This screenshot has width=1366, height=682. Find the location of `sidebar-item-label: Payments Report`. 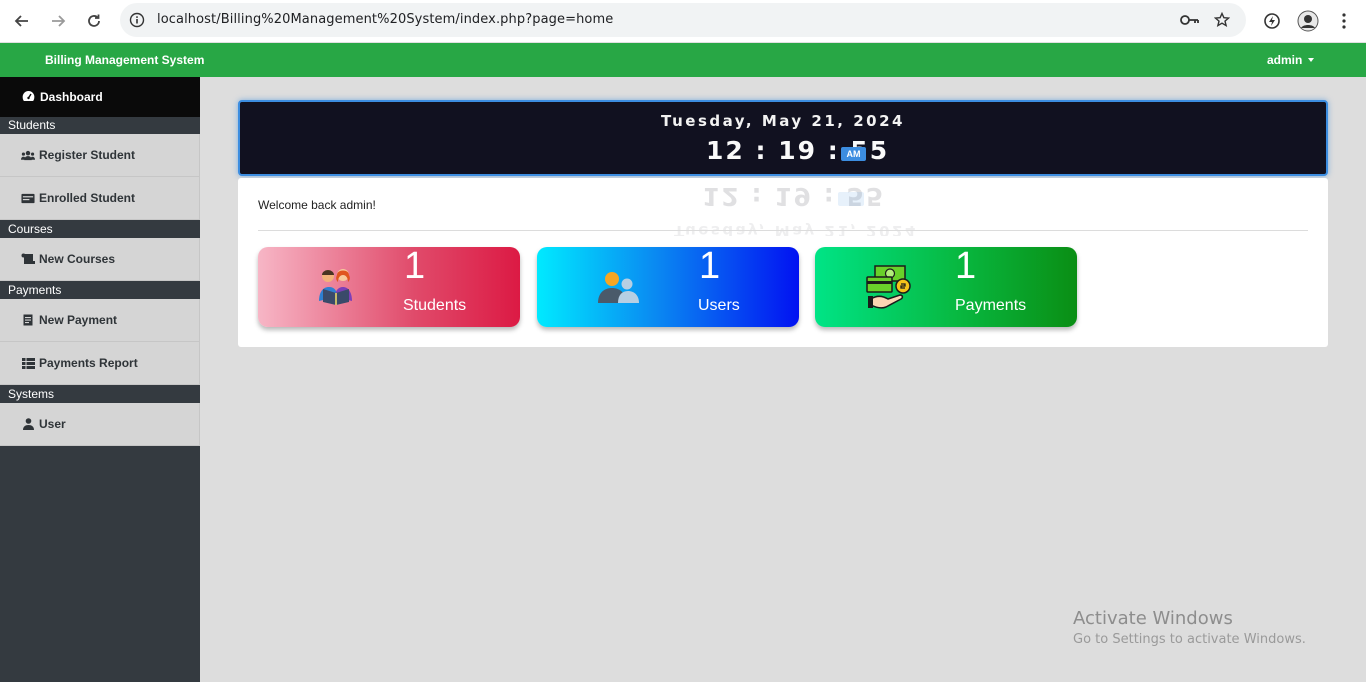

sidebar-item-label: Payments Report is located at coordinates (88, 363).